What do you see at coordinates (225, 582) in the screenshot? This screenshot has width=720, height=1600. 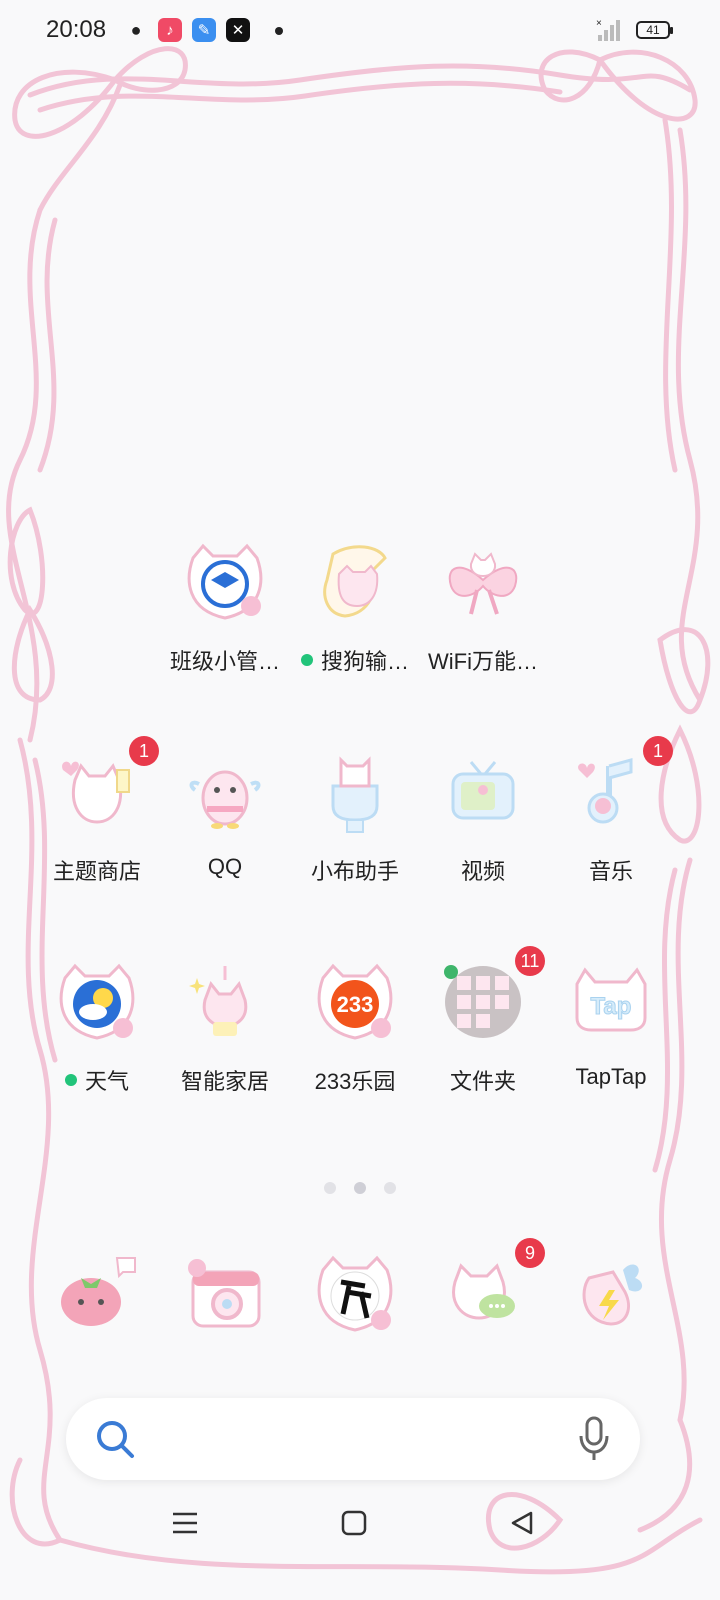 I see `class-manager-app-icon` at bounding box center [225, 582].